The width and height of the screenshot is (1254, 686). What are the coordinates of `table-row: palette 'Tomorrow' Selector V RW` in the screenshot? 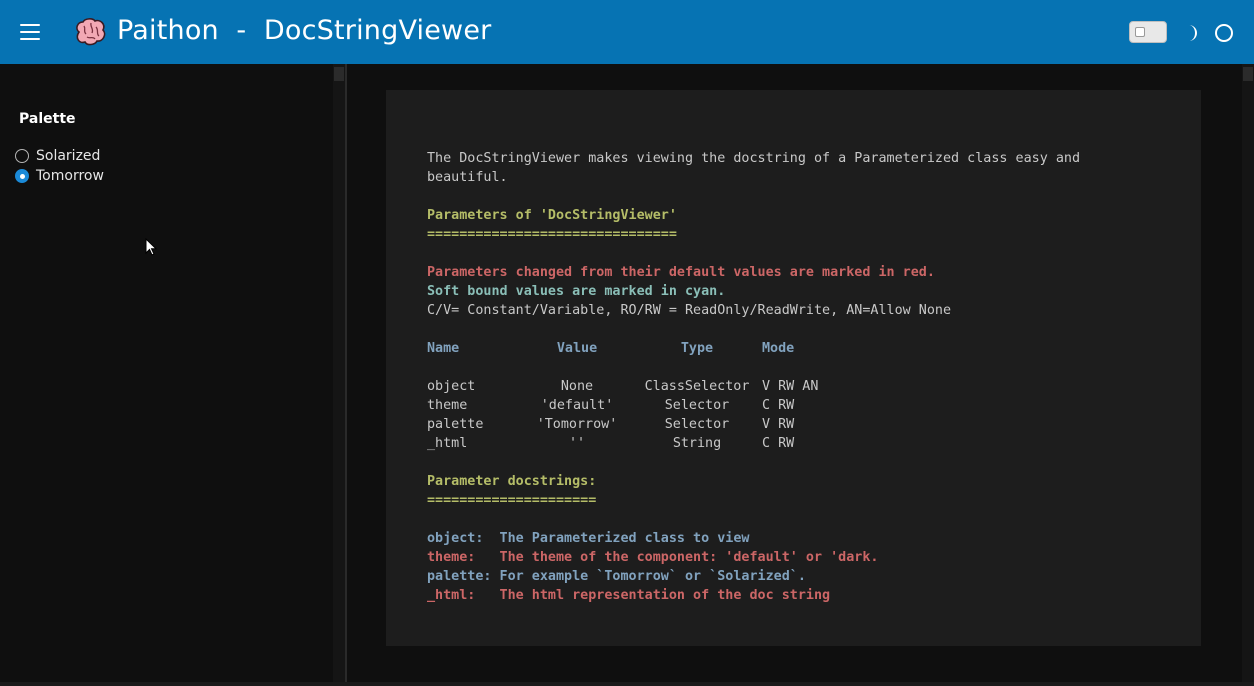 It's located at (807, 424).